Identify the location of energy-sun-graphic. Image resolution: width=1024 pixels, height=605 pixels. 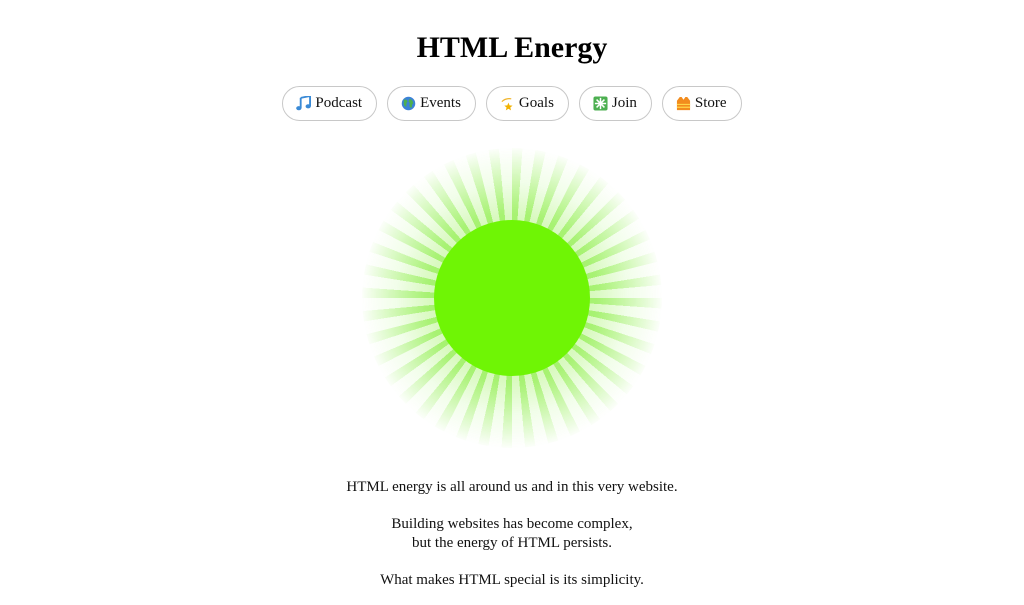
(512, 298).